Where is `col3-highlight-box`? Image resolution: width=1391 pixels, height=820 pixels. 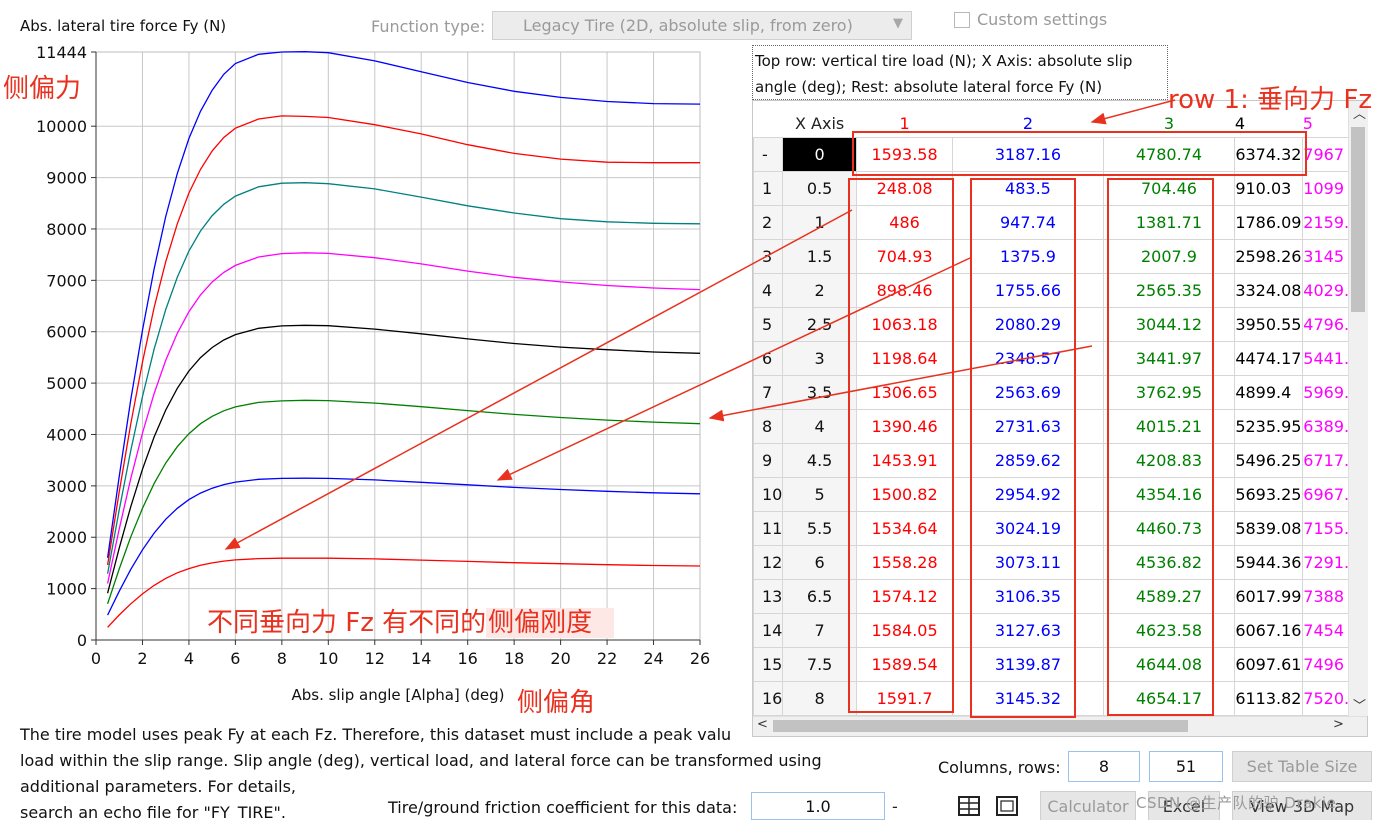
col3-highlight-box is located at coordinates (1160, 447).